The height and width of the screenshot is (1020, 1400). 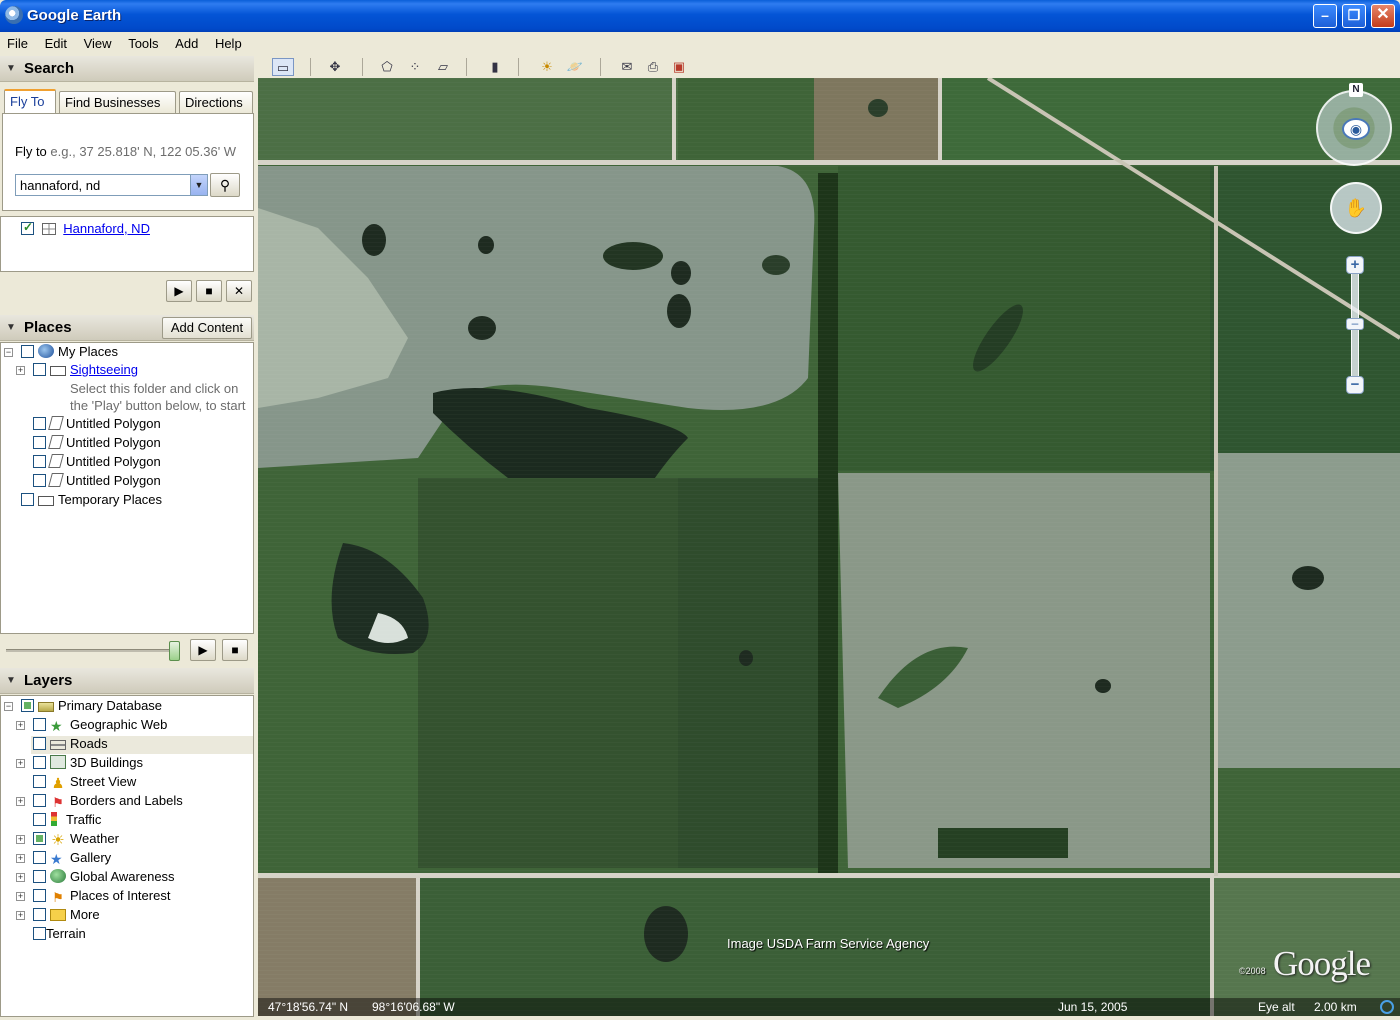 I want to click on menu-help: Help, so click(x=228, y=41).